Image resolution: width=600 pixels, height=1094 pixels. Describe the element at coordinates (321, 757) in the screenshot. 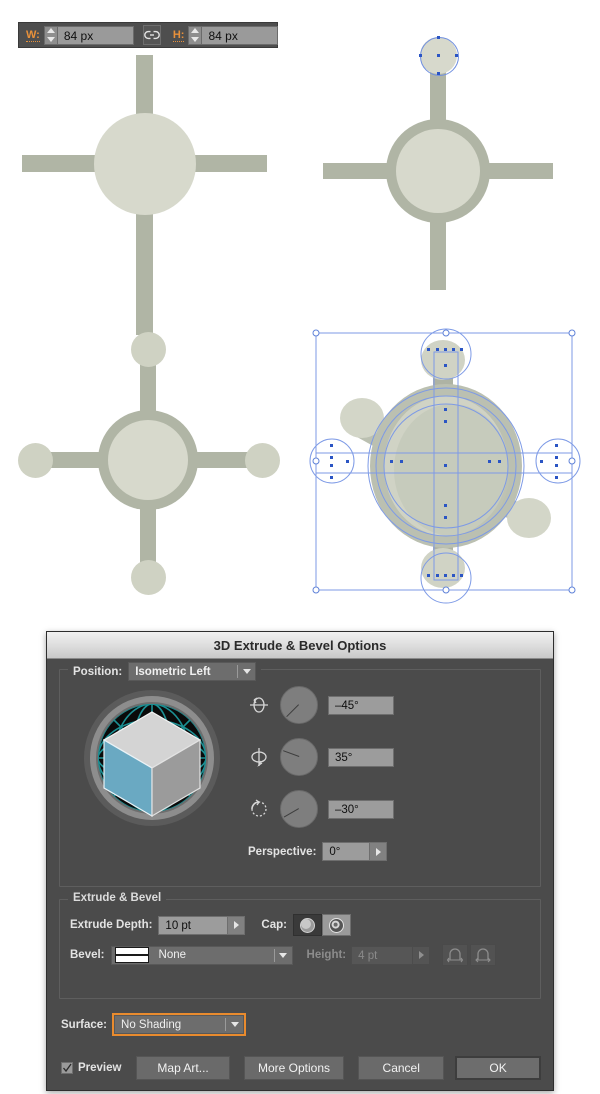

I see `rotation-row-y: 35°` at that location.